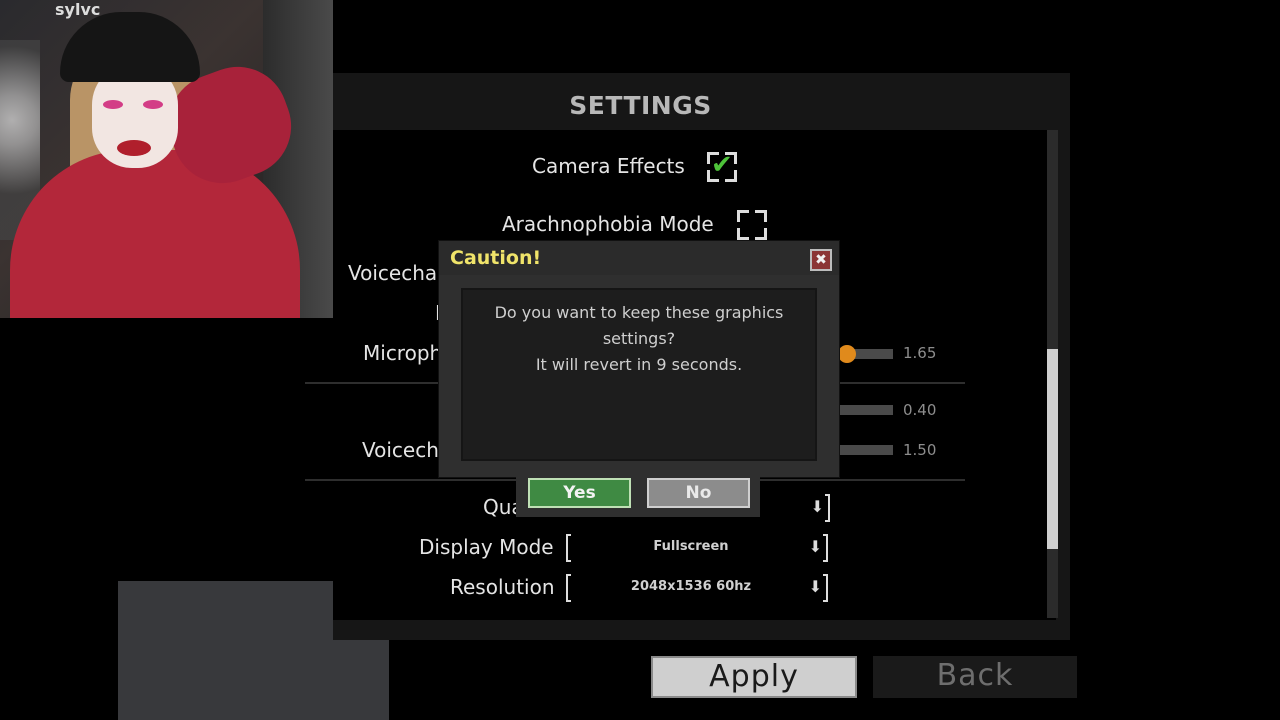 This screenshot has height=720, width=1280. What do you see at coordinates (752, 225) in the screenshot?
I see `arachnophobia-mode-checkbox` at bounding box center [752, 225].